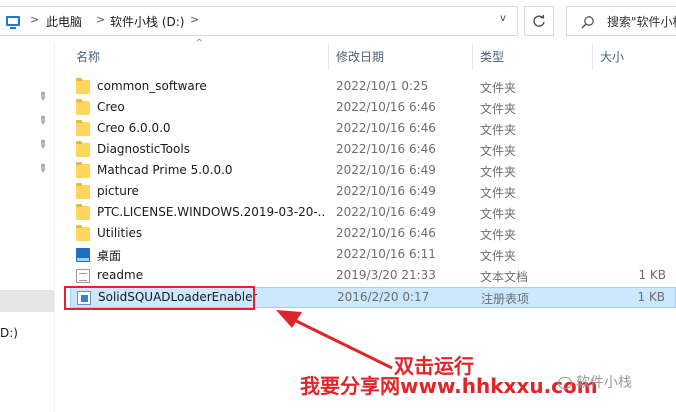 The height and width of the screenshot is (412, 676). I want to click on wechat-watermark: 软件小栈, so click(595, 382).